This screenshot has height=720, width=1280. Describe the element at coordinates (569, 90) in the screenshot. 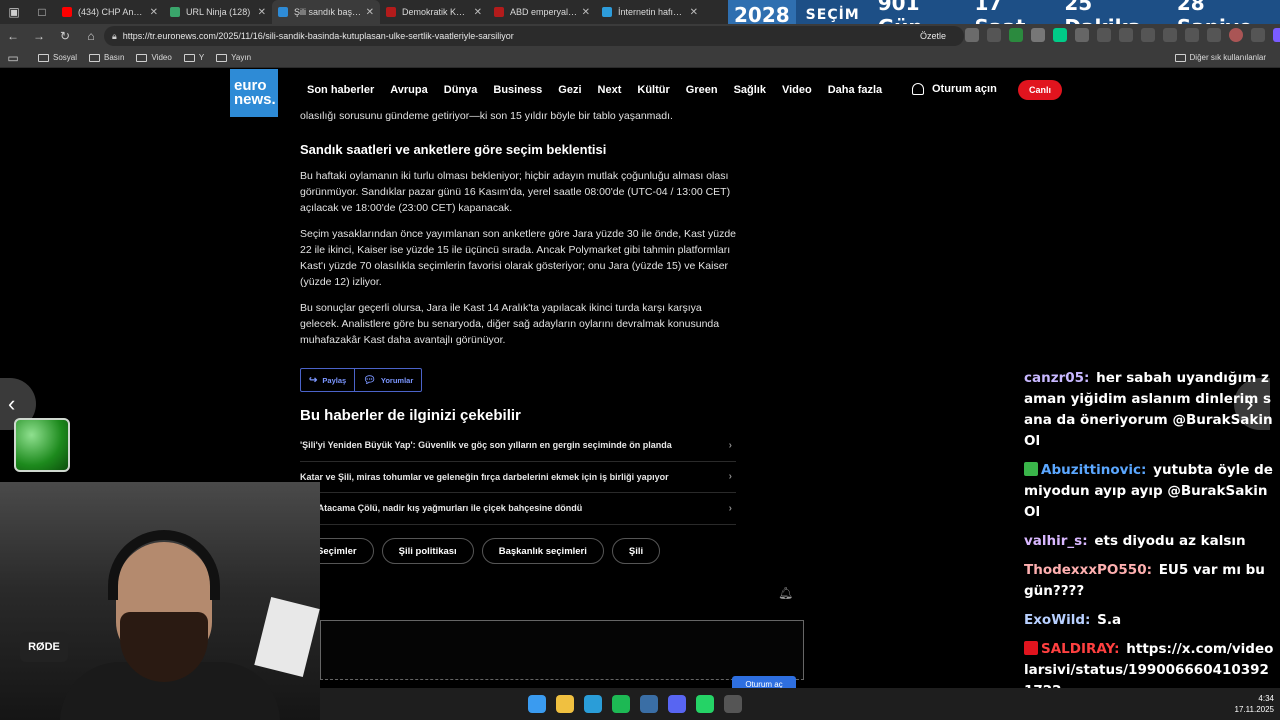

I see `menu-item: Gezi` at that location.